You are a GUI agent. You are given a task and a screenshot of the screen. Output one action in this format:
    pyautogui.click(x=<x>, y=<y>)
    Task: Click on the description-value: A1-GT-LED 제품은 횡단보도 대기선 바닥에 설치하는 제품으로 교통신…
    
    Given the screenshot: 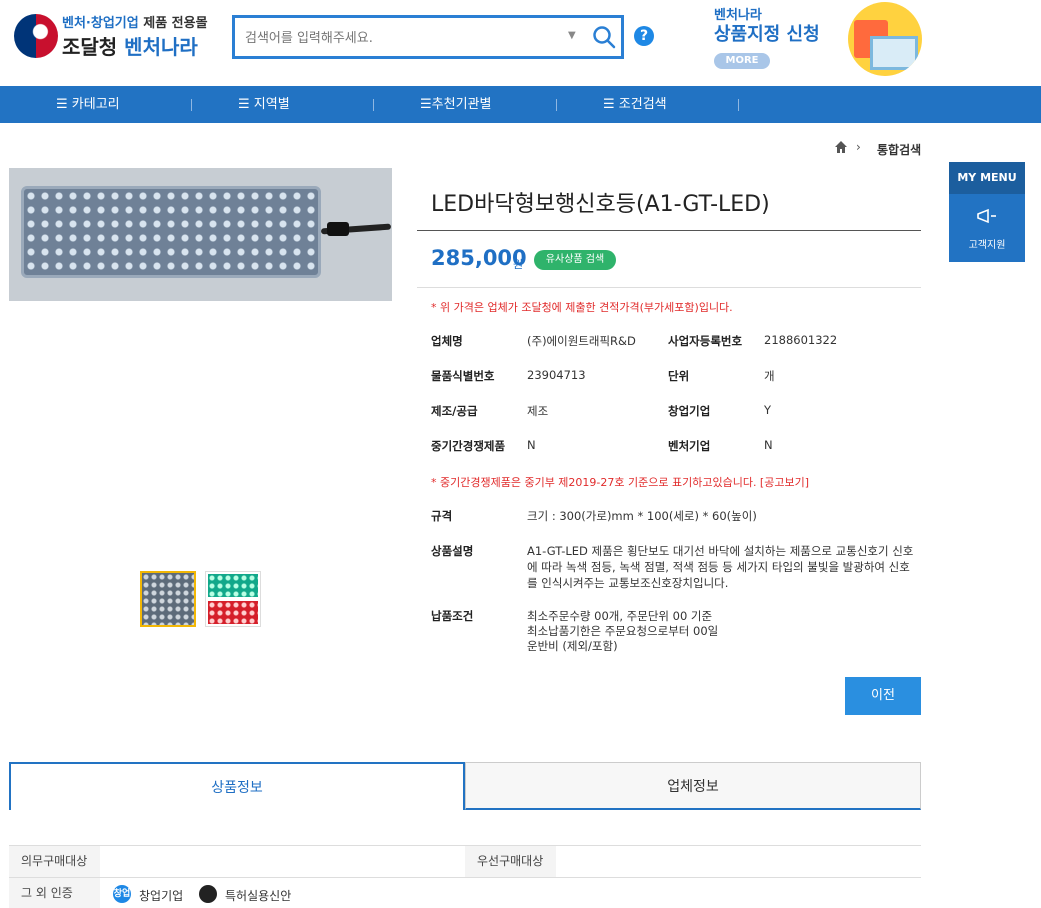 What is the action you would take?
    pyautogui.click(x=720, y=567)
    